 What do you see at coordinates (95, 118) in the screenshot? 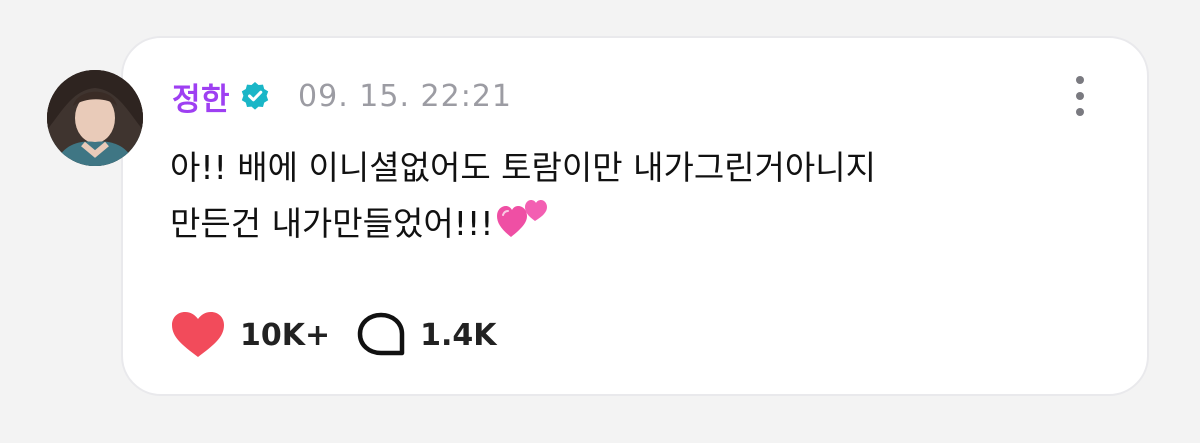
I see `avatar` at bounding box center [95, 118].